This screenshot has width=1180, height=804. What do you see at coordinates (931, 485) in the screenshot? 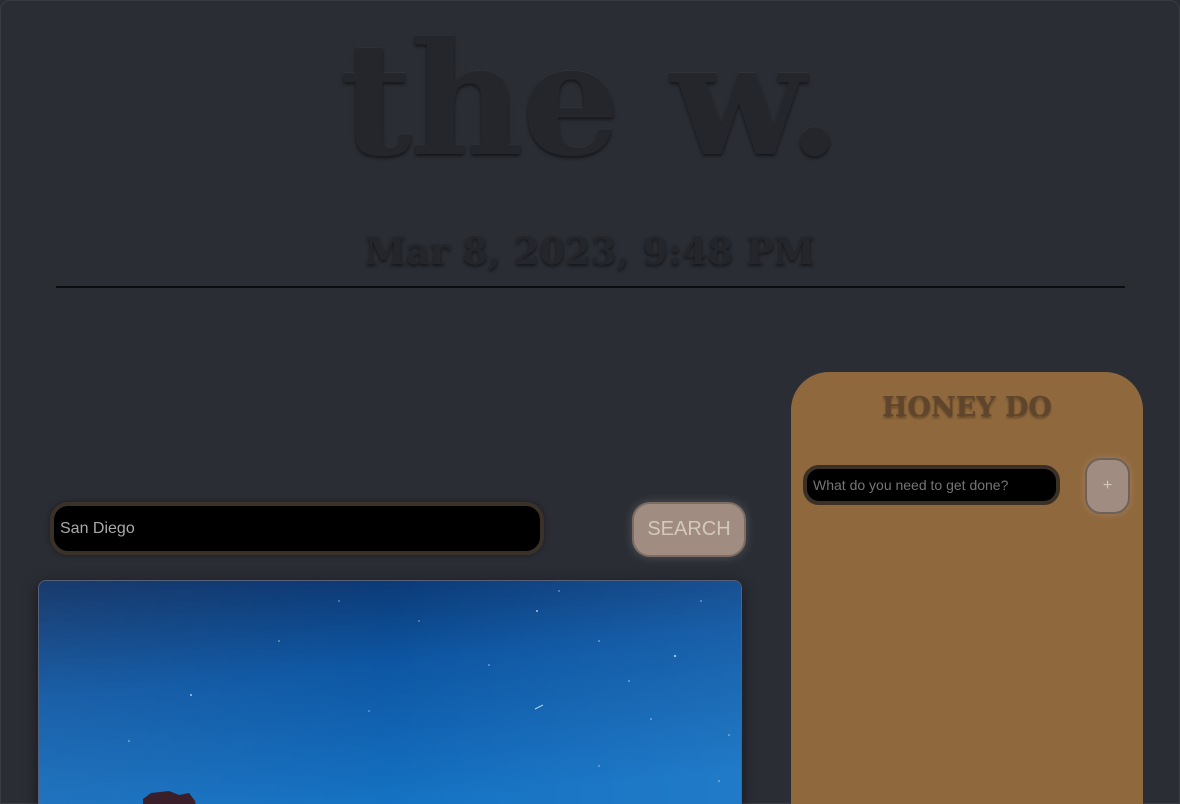
I see `todo-input` at bounding box center [931, 485].